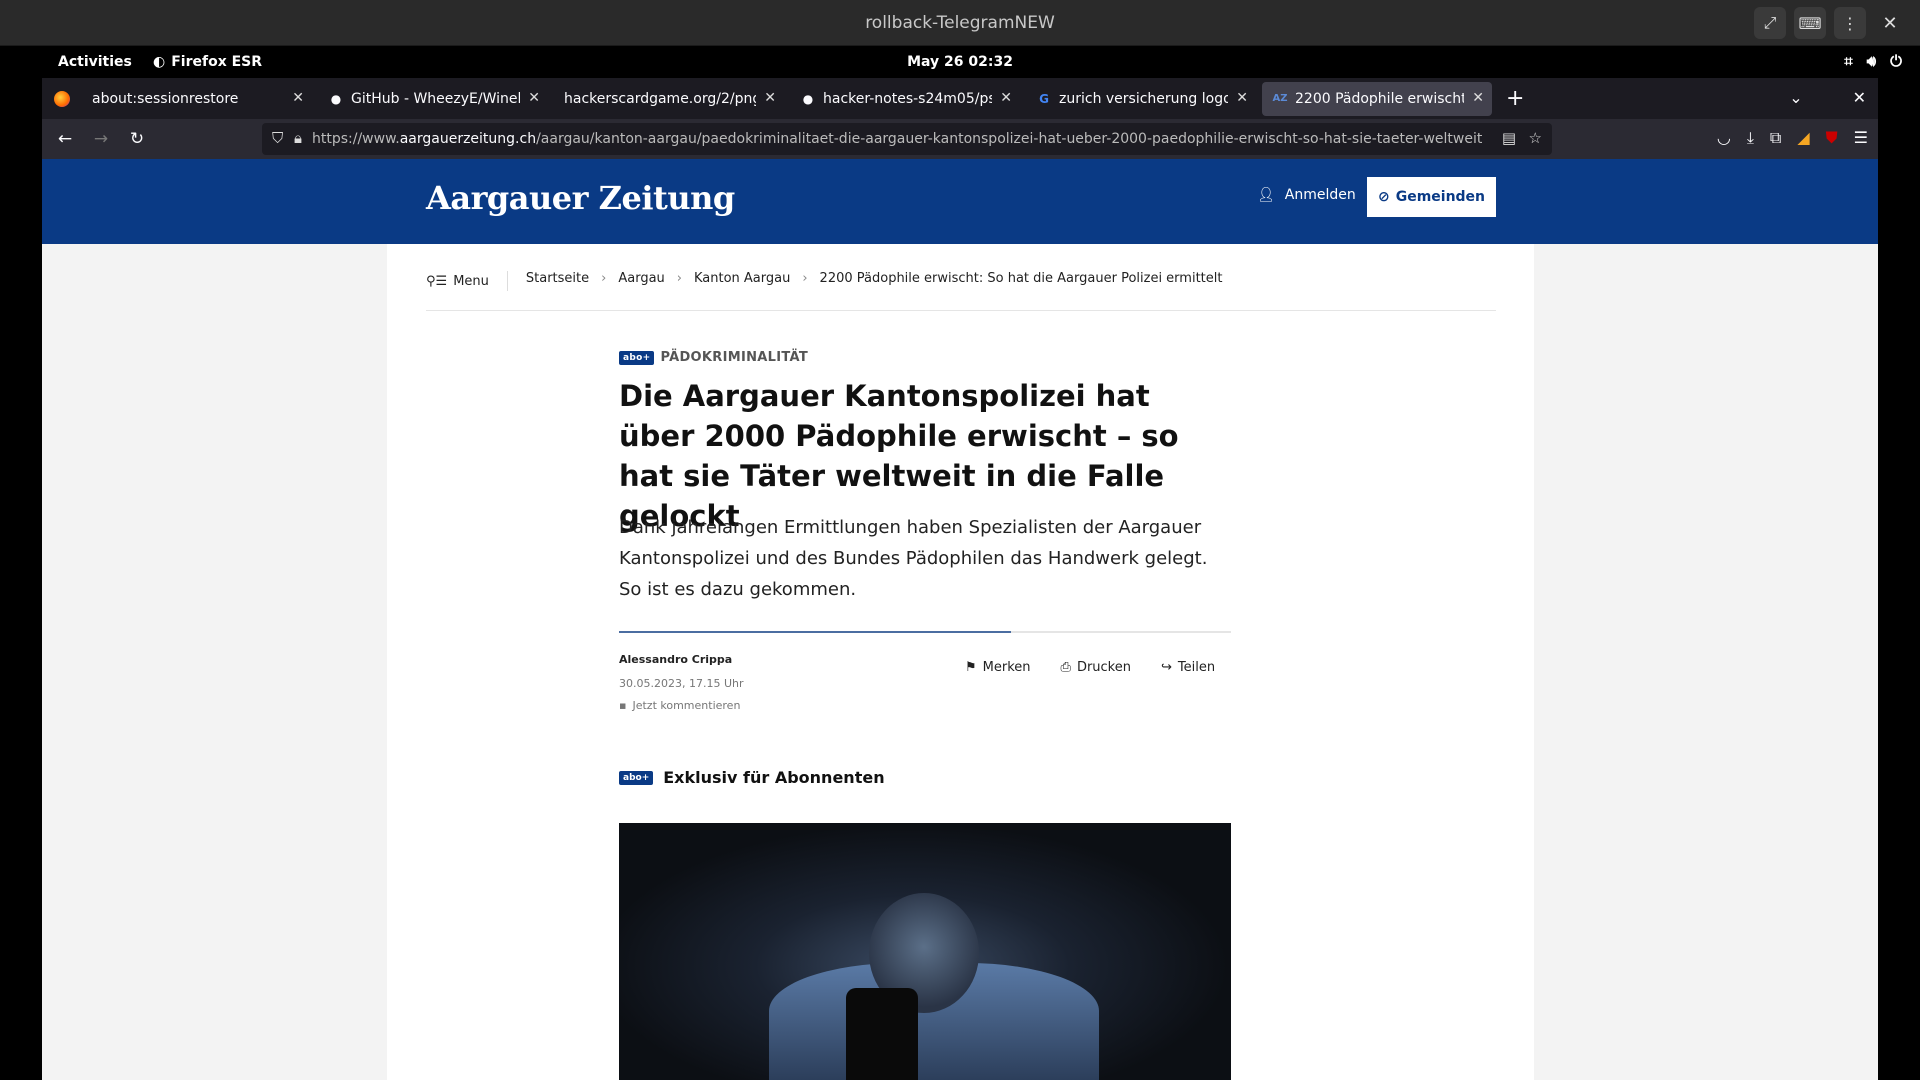 This screenshot has height=1080, width=1920. Describe the element at coordinates (1706, 662) in the screenshot. I see `right-margin` at that location.